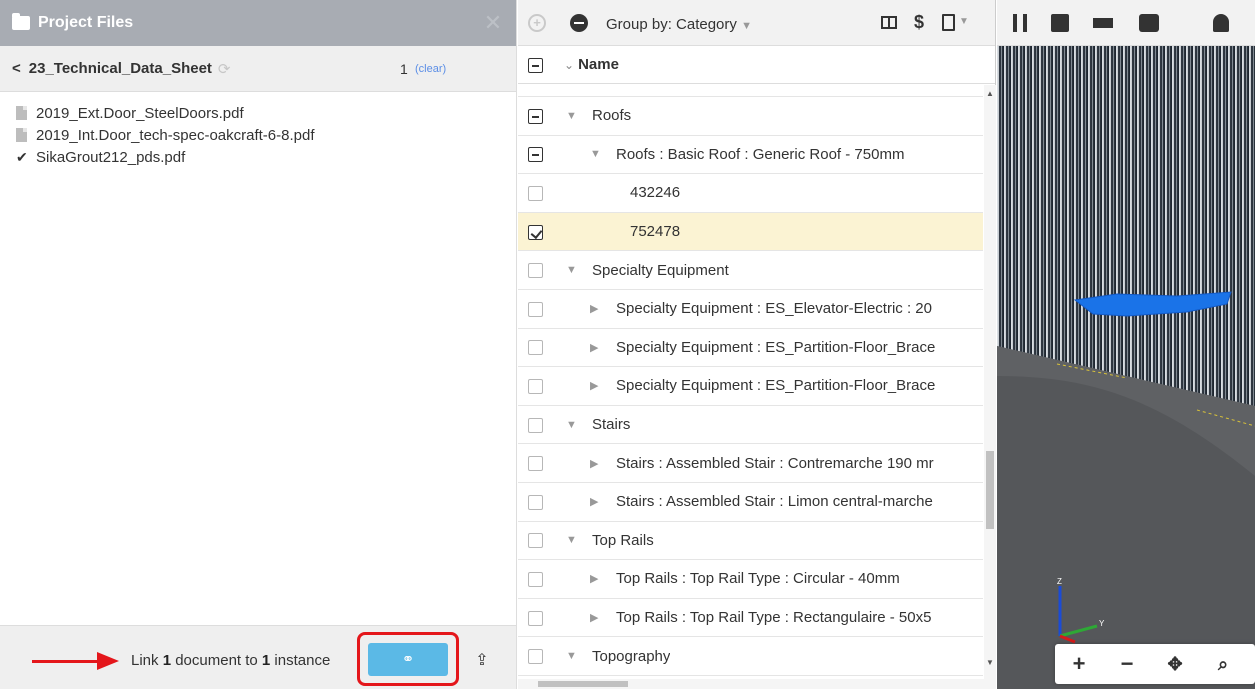 The height and width of the screenshot is (689, 1255). Describe the element at coordinates (569, 65) in the screenshot. I see `sort-icon: ⌄` at that location.